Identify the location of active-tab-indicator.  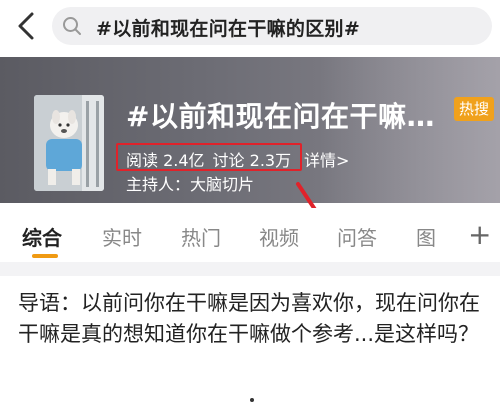
(45, 256).